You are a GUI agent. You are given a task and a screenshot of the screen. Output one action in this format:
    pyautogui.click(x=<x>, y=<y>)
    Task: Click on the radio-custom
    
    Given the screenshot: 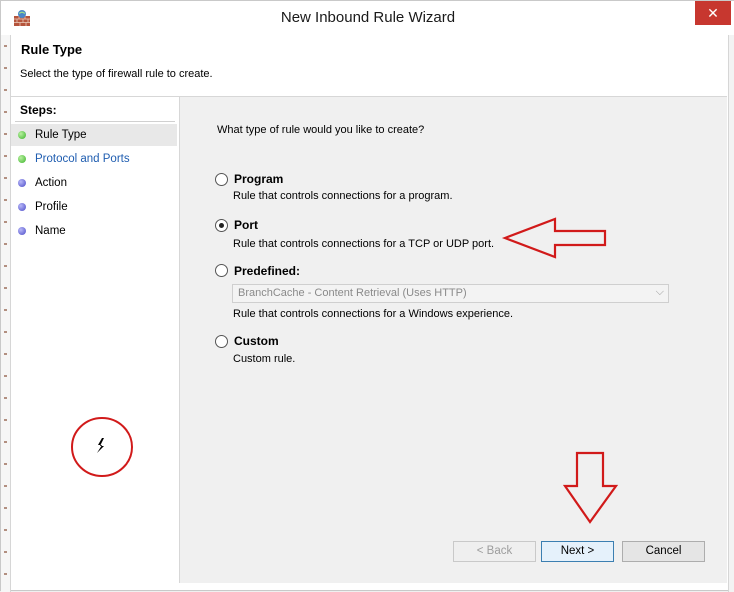 What is the action you would take?
    pyautogui.click(x=221, y=341)
    